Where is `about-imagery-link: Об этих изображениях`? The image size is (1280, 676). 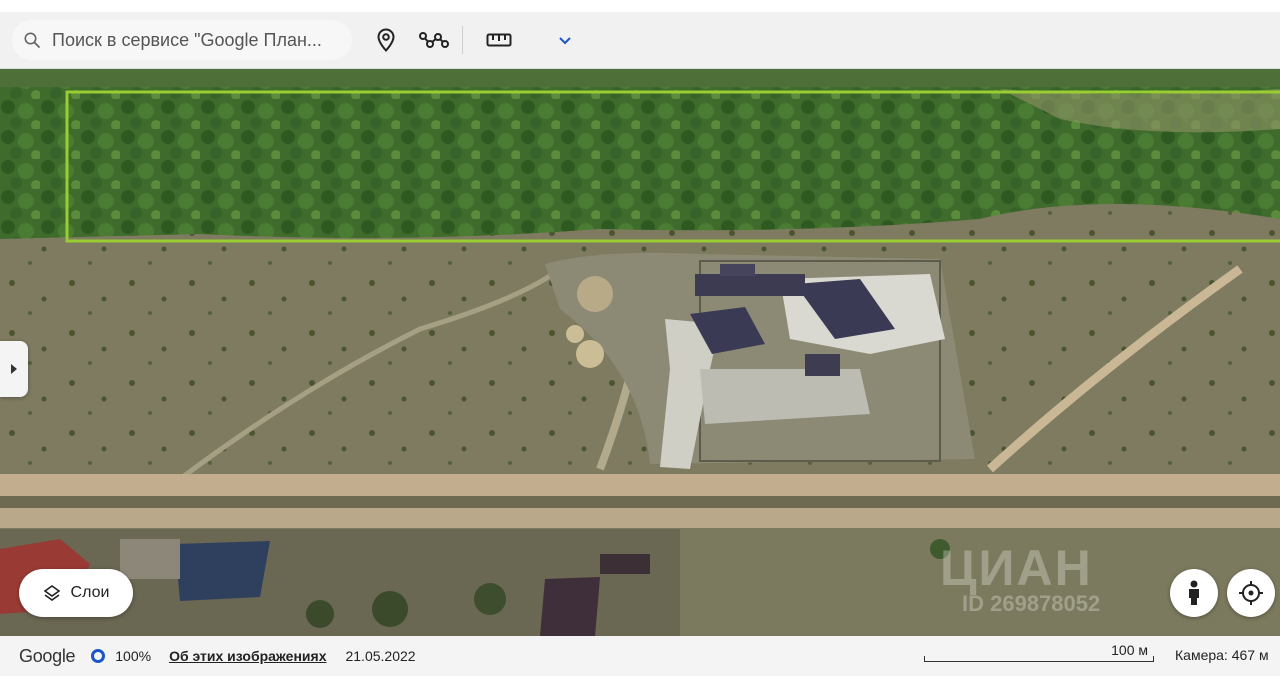 about-imagery-link: Об этих изображениях is located at coordinates (247, 656).